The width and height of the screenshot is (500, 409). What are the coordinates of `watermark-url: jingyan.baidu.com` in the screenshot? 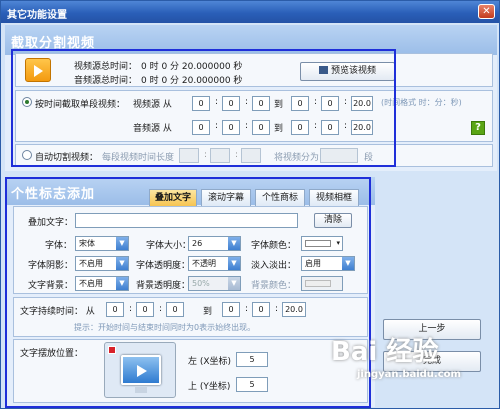 It's located at (409, 374).